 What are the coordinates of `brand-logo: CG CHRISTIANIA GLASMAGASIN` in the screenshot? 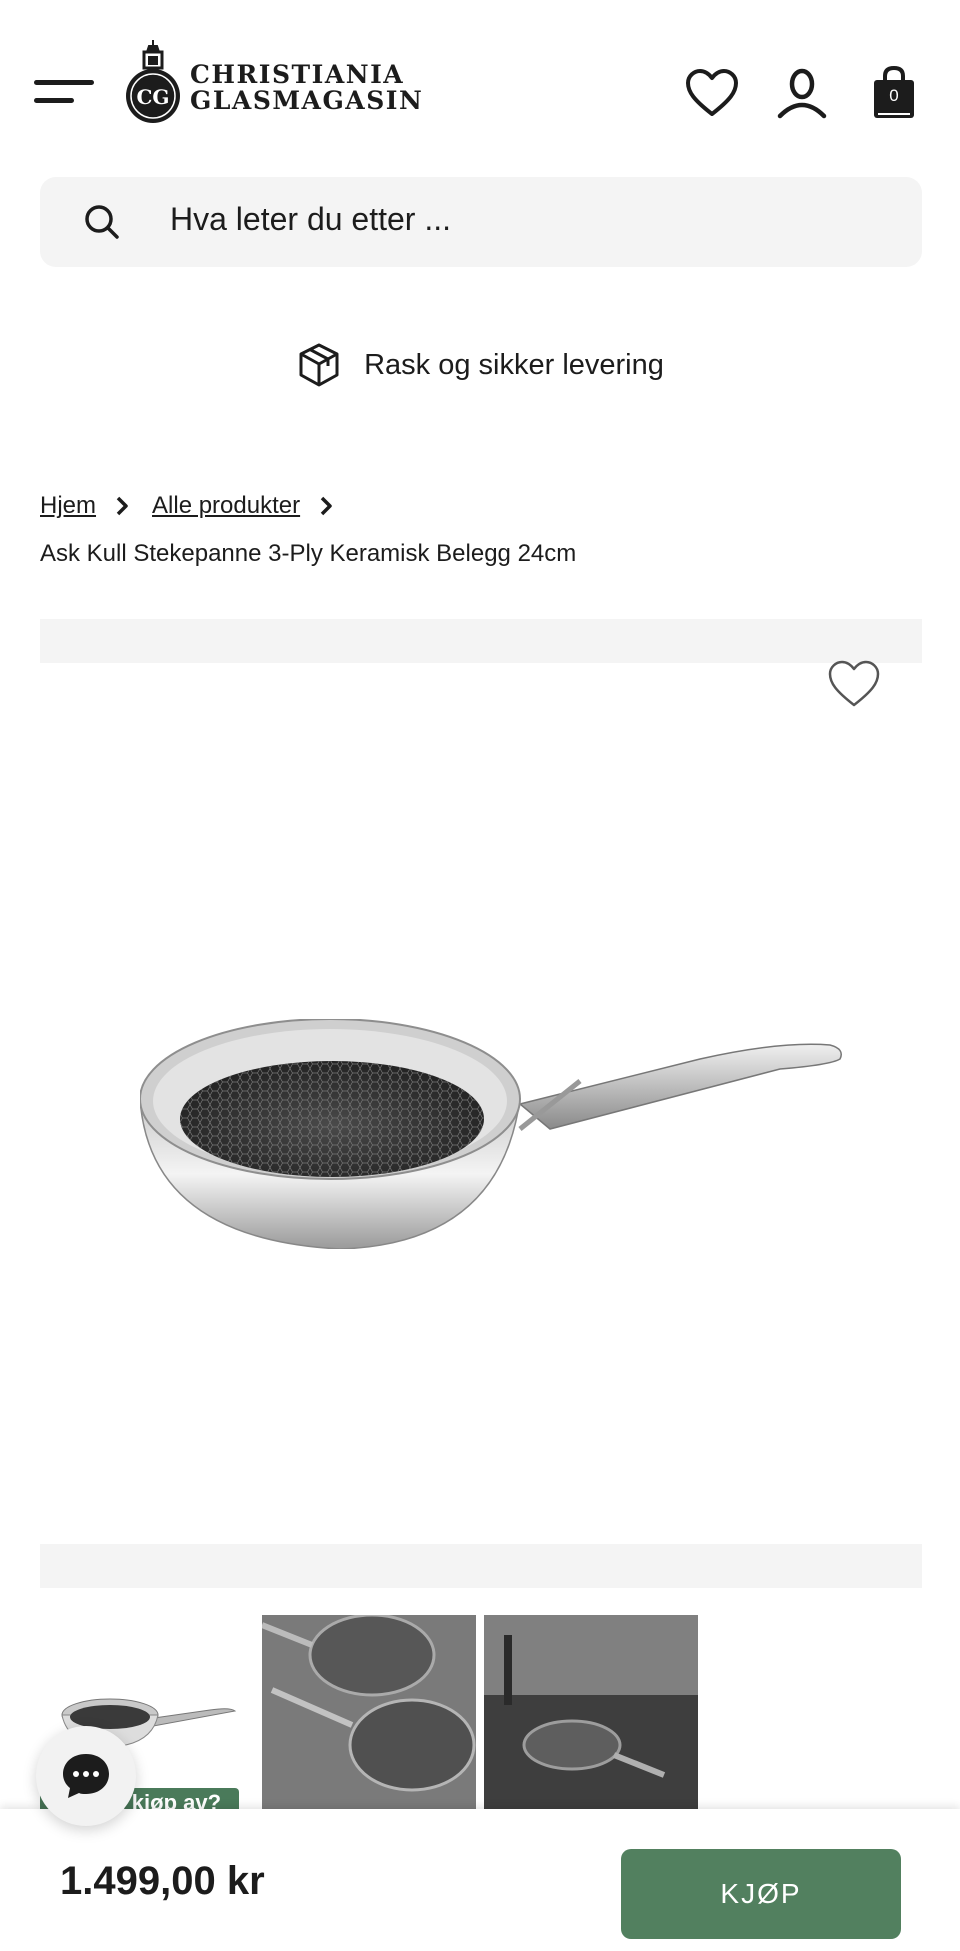 It's located at (274, 83).